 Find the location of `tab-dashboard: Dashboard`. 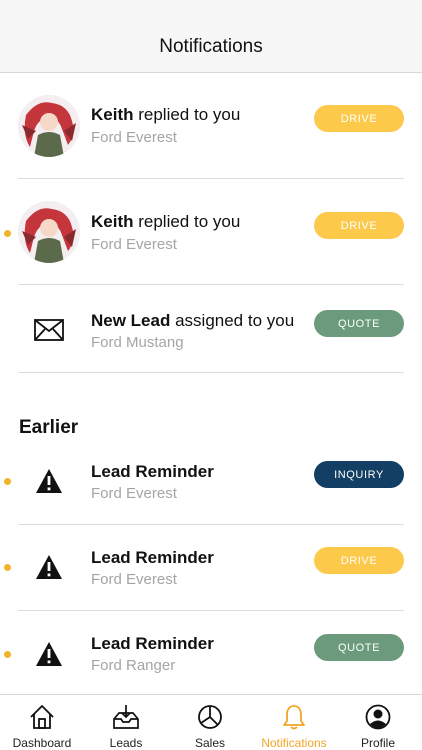

tab-dashboard: Dashboard is located at coordinates (42, 722).